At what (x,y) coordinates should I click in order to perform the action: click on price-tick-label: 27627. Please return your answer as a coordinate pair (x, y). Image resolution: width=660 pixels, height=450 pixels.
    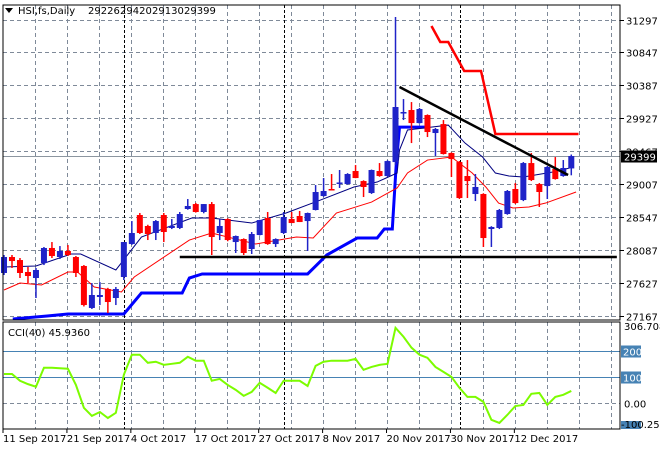
    Looking at the image, I should click on (642, 285).